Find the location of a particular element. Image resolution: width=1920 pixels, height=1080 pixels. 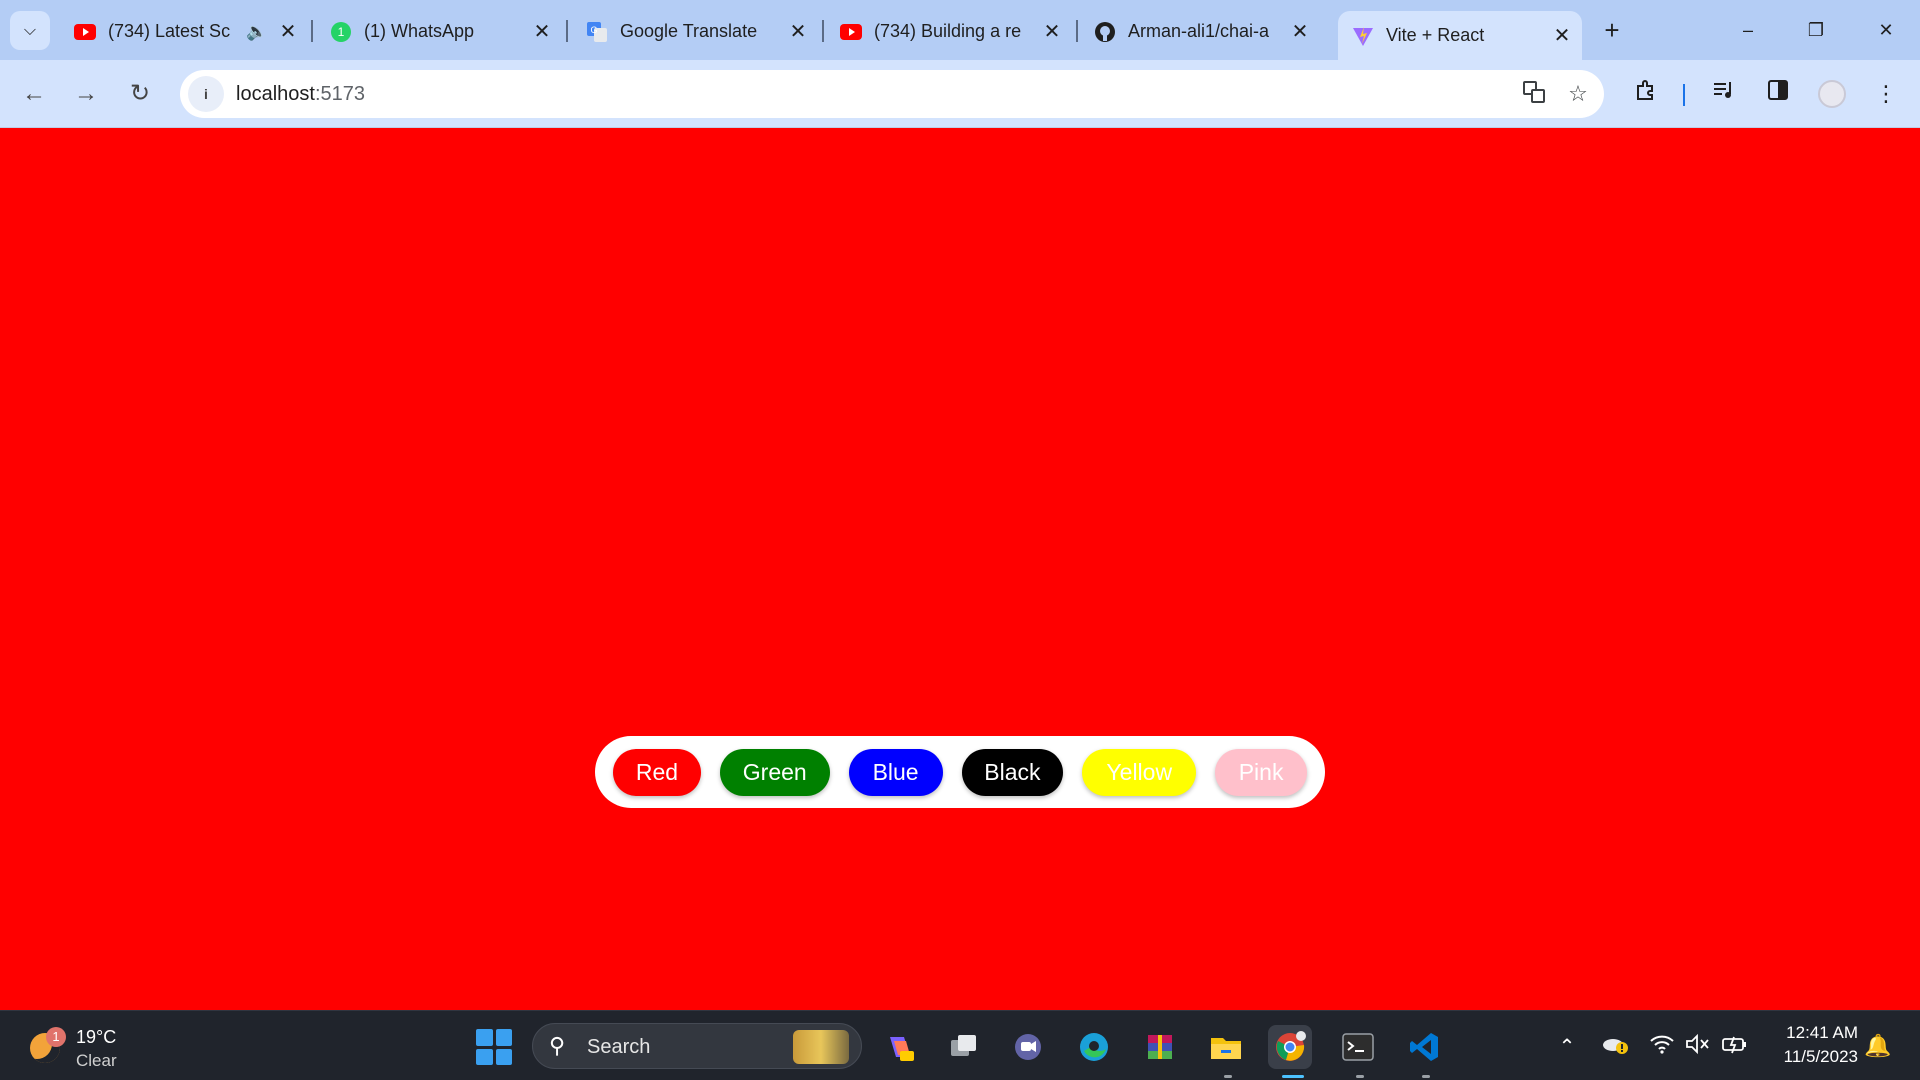

tray-overflow-chevron-icon: ⌃ is located at coordinates (1567, 1047).